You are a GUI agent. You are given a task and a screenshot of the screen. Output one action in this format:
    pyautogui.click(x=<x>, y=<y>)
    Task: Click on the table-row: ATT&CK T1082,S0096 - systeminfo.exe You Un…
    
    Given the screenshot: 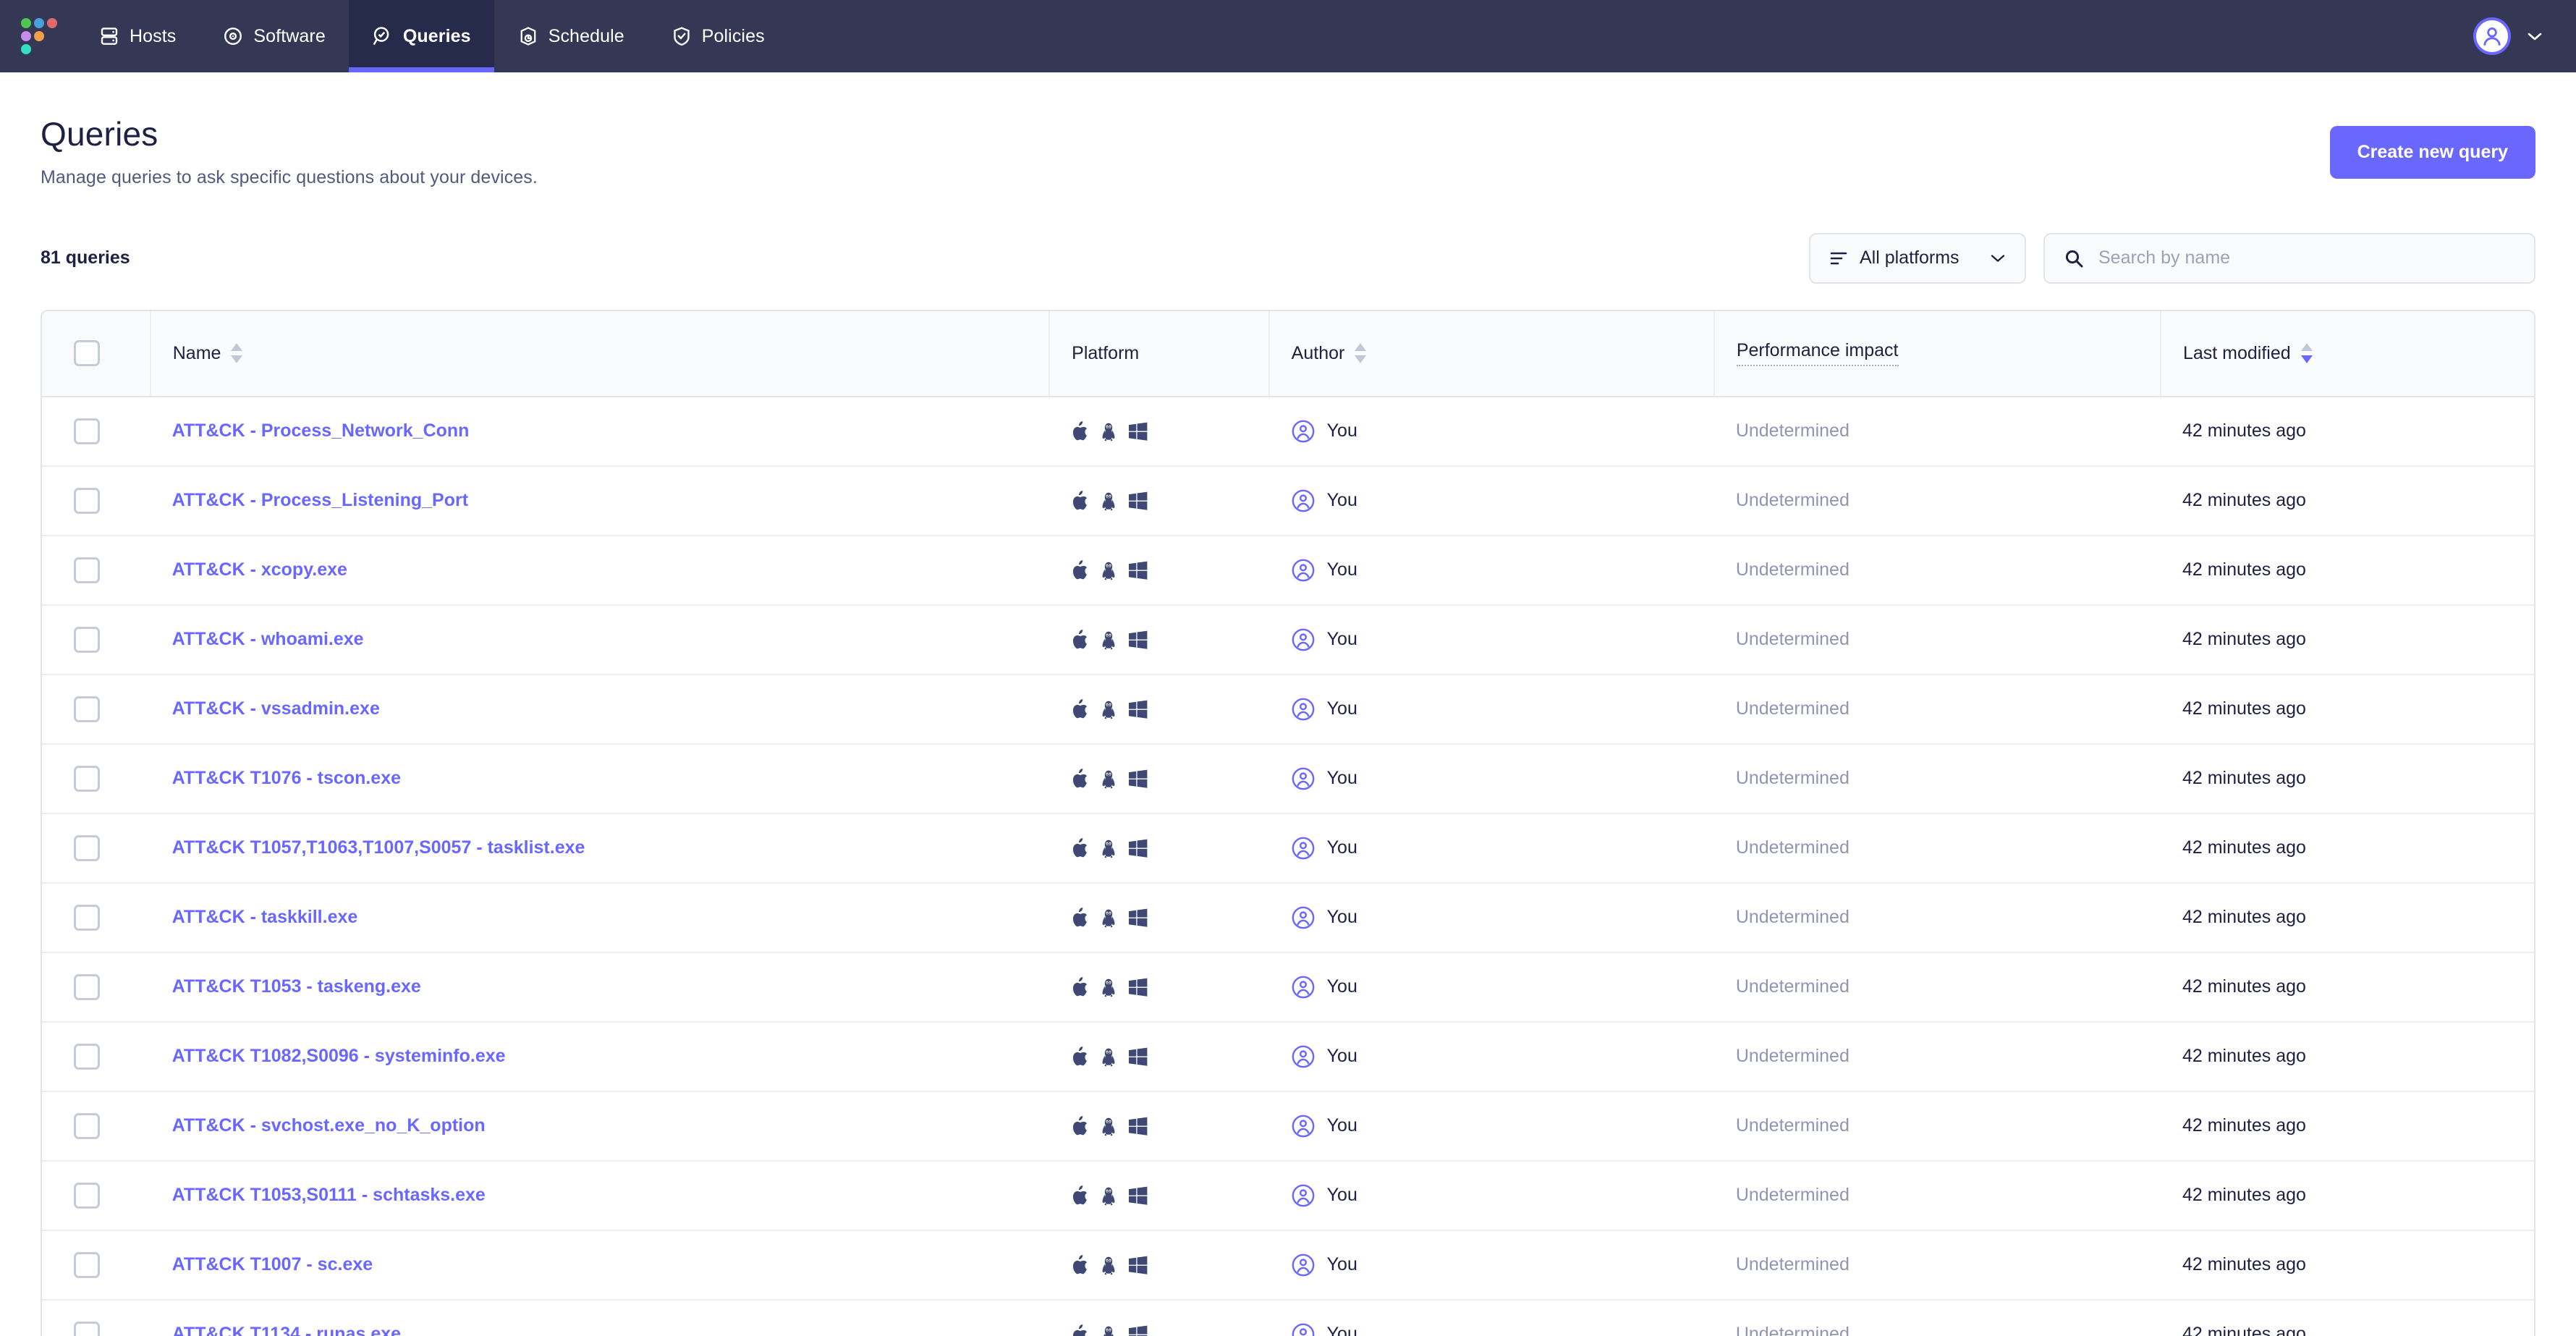 What is the action you would take?
    pyautogui.click(x=1288, y=1056)
    